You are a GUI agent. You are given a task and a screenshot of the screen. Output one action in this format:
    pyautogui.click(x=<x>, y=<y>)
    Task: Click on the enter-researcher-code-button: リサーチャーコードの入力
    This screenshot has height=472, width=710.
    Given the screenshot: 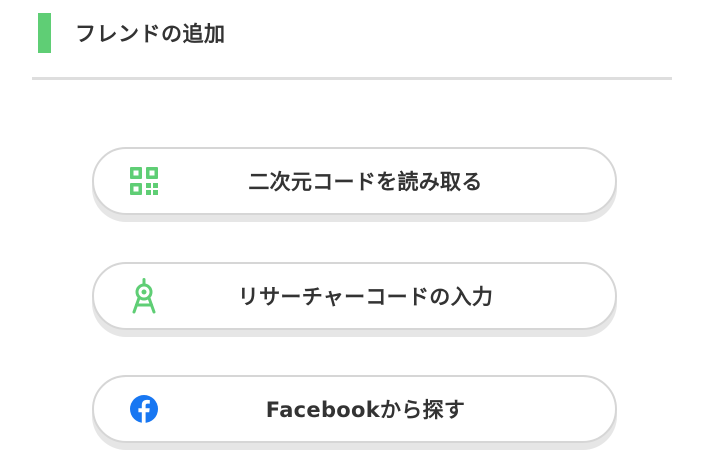 What is the action you would take?
    pyautogui.click(x=354, y=296)
    